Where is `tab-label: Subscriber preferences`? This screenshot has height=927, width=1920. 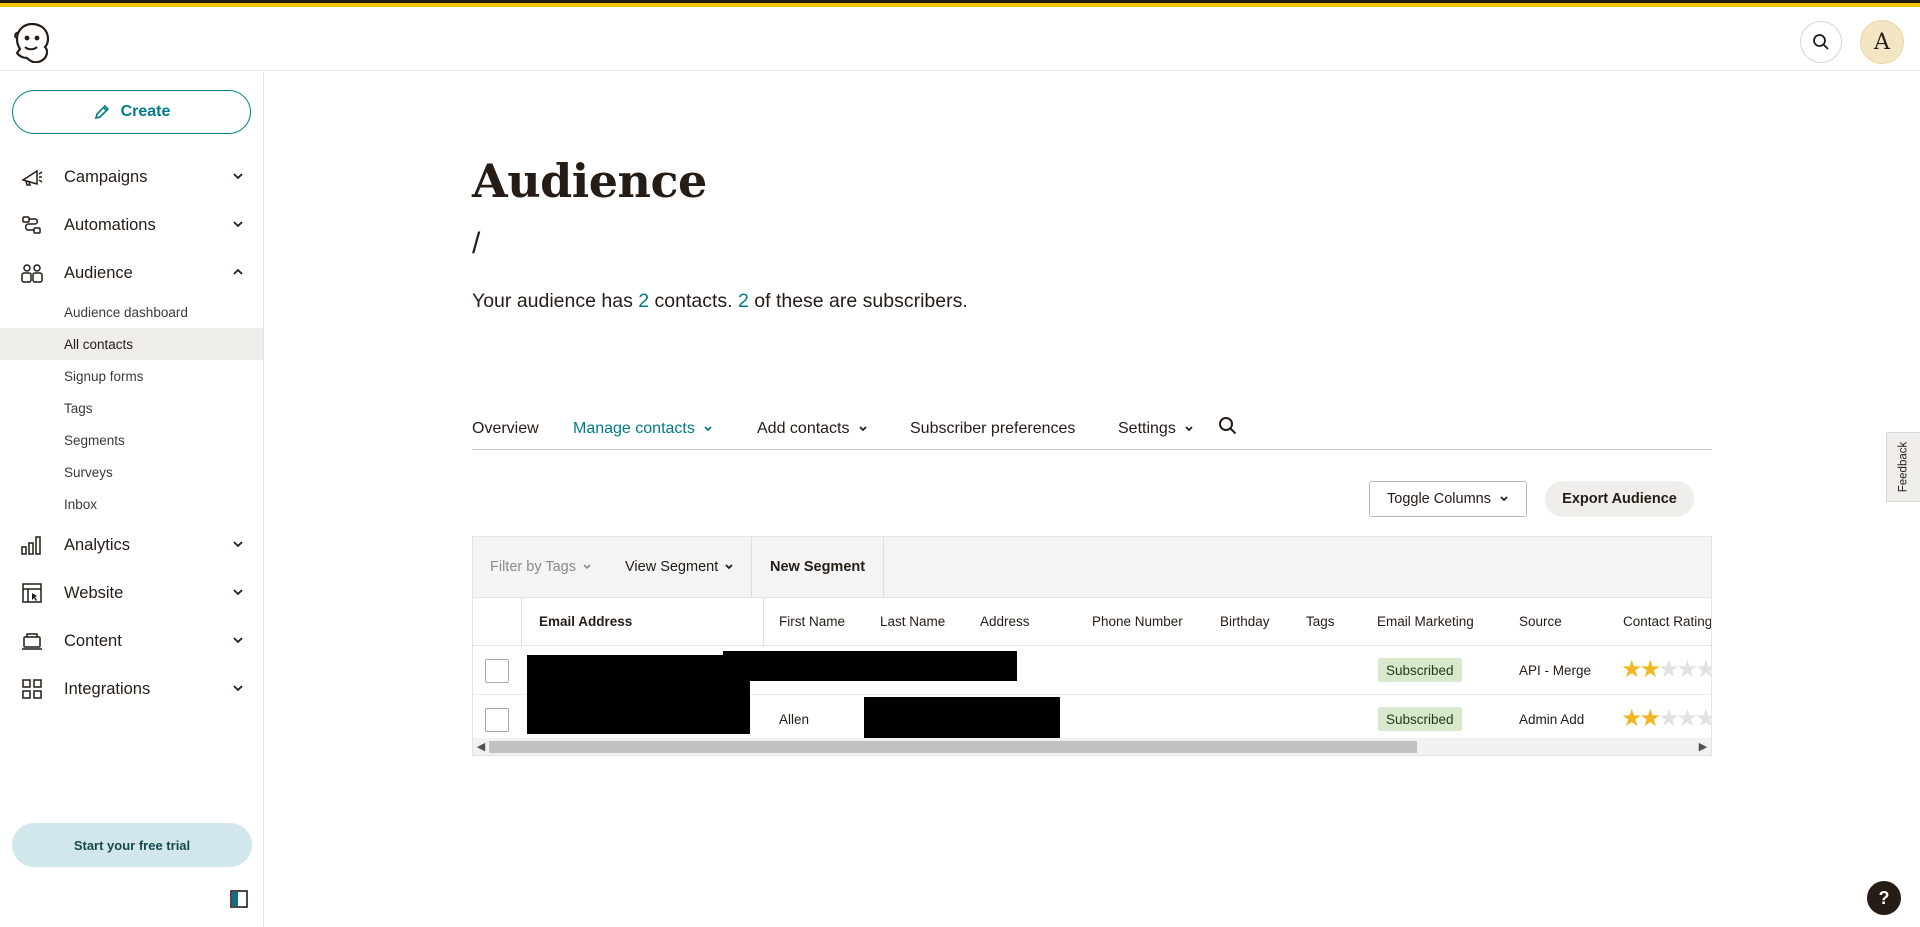
tab-label: Subscriber preferences is located at coordinates (993, 428).